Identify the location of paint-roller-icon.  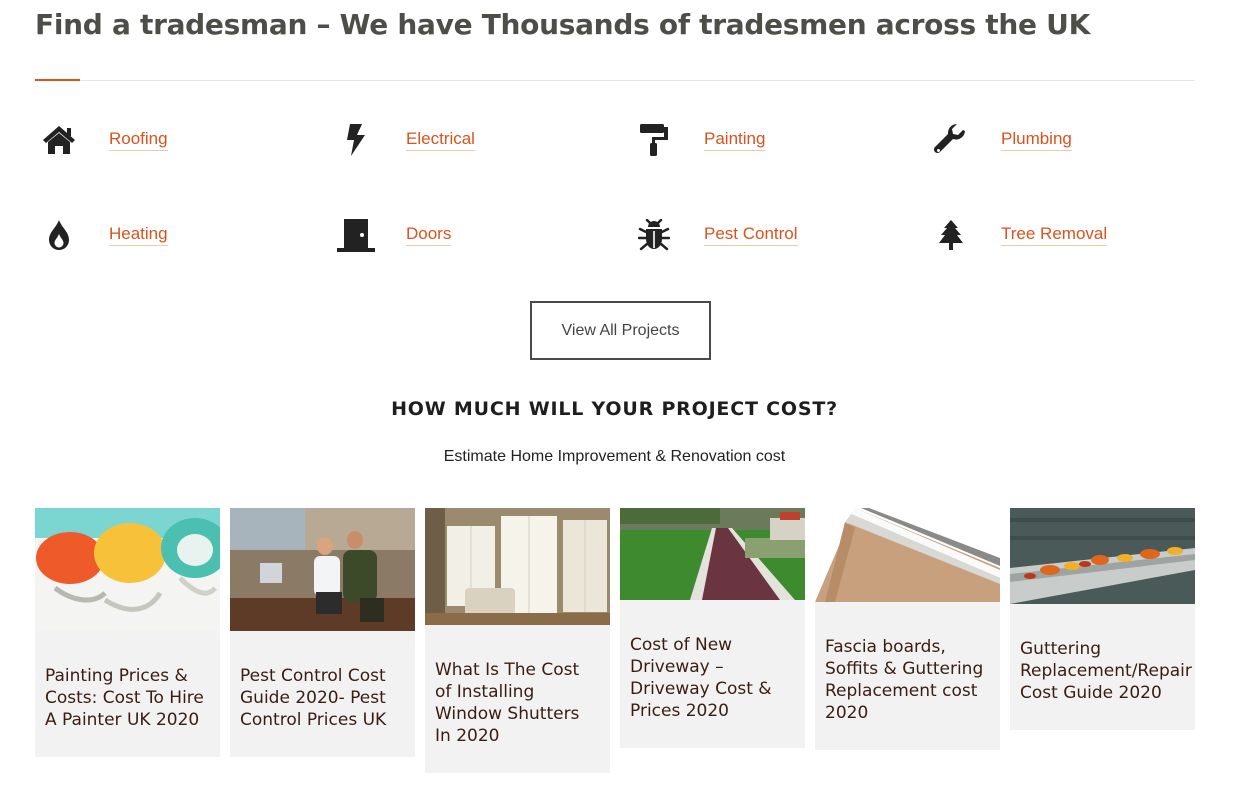
(654, 140).